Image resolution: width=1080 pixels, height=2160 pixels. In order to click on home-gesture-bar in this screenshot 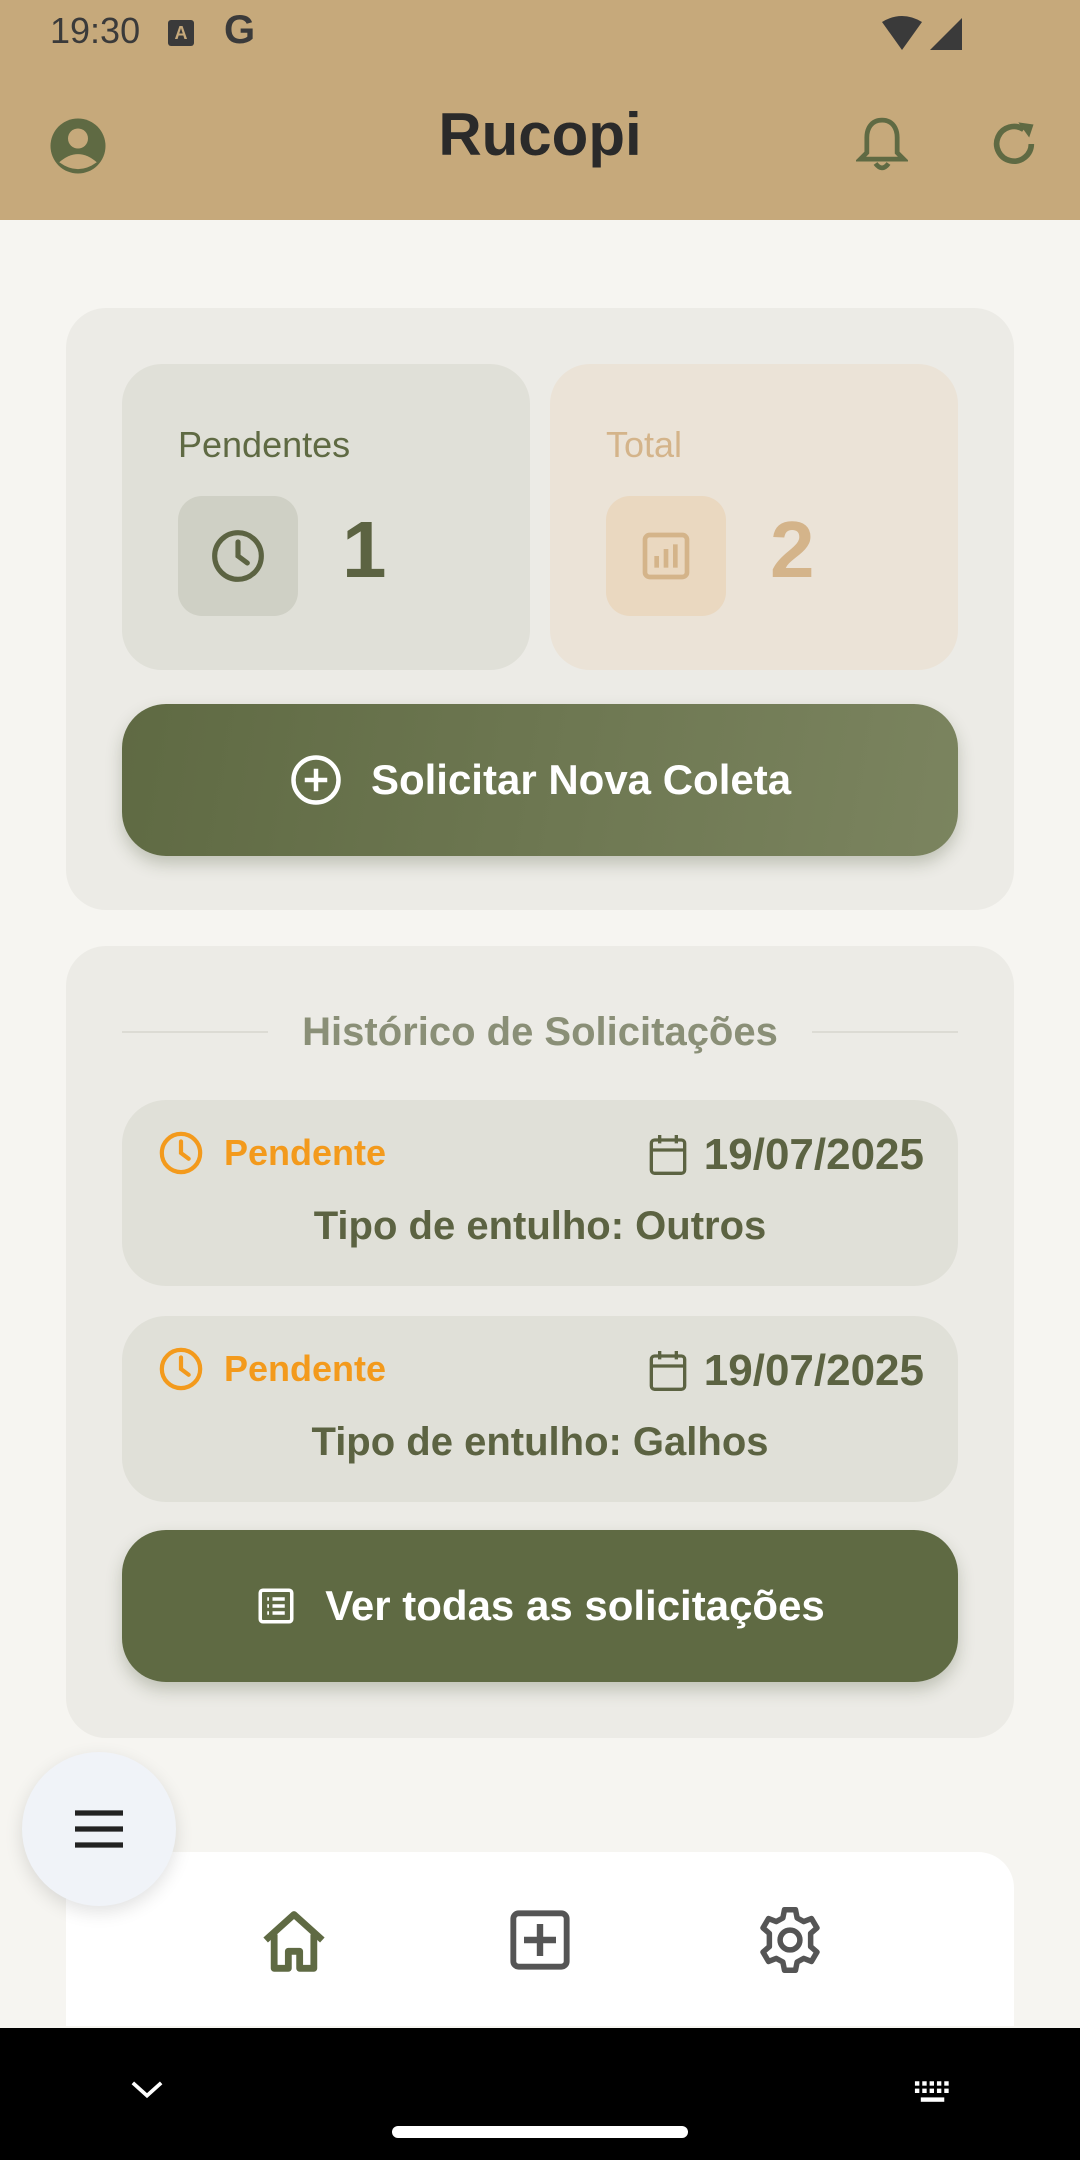, I will do `click(540, 2132)`.